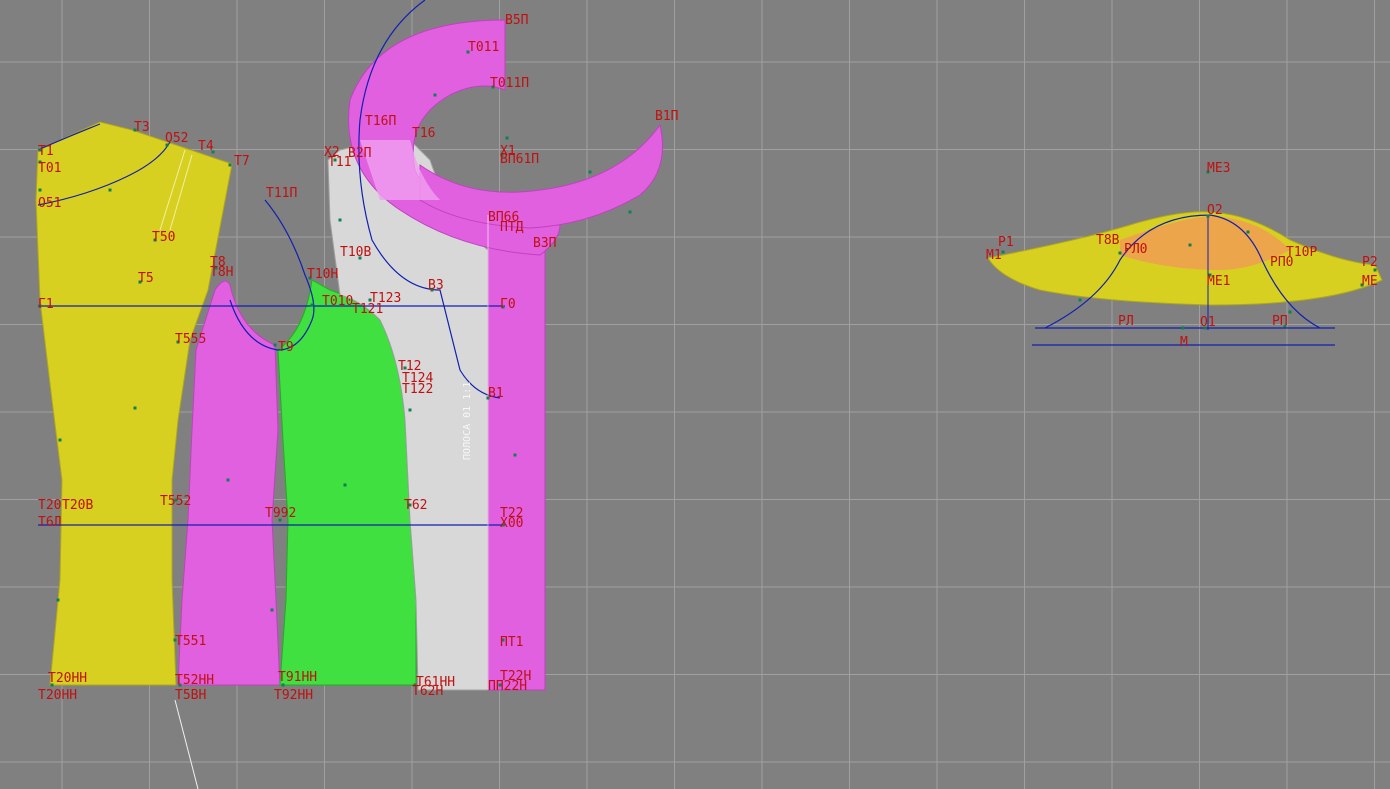 This screenshot has width=1390, height=789. I want to click on label-t16: Т16, so click(423, 133).